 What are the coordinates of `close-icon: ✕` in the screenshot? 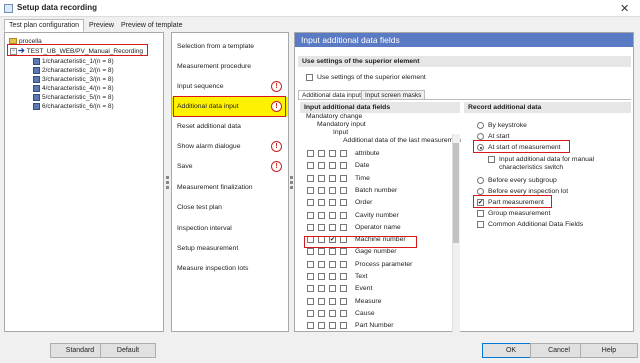 It's located at (624, 8).